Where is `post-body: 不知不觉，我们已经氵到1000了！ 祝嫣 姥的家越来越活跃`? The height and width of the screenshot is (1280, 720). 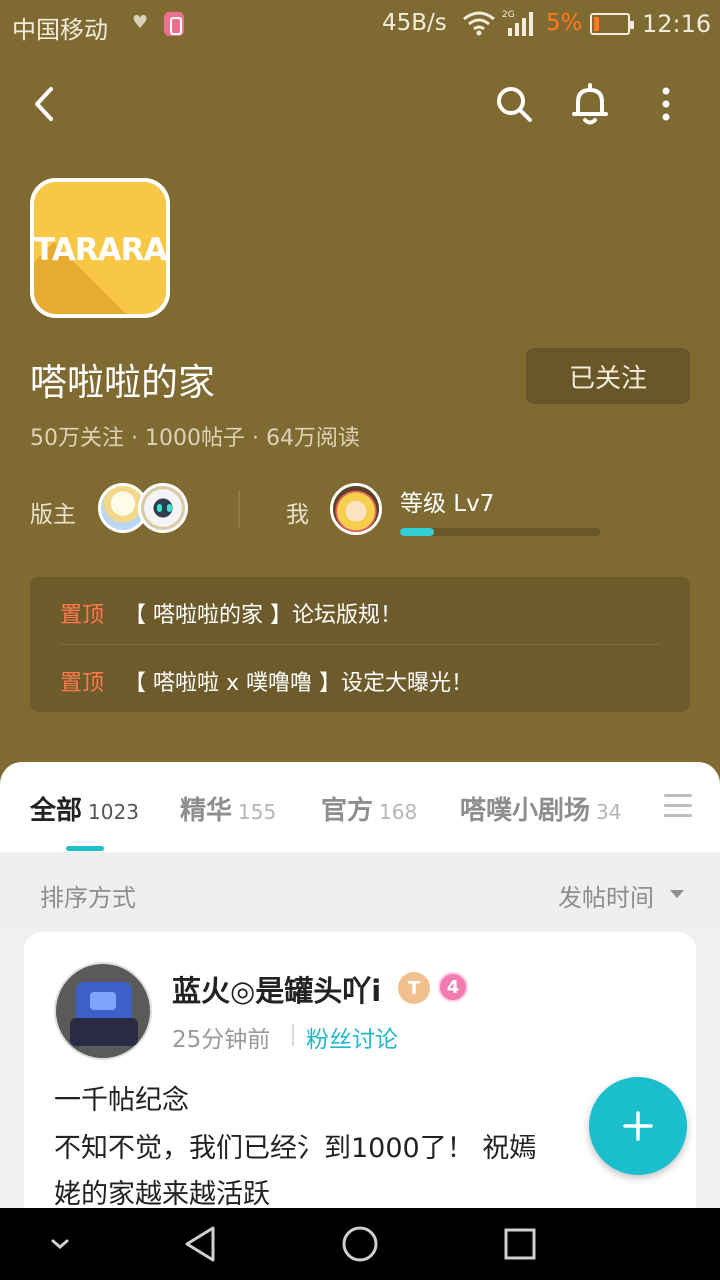
post-body: 不知不觉，我们已经氵到1000了！ 祝嫣 姥的家越来越活跃 is located at coordinates (364, 1172).